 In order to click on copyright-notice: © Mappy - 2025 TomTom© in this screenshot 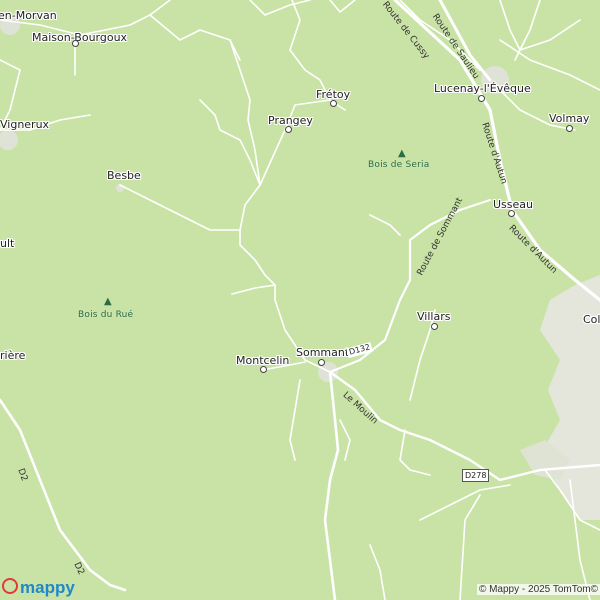, I will do `click(538, 589)`.